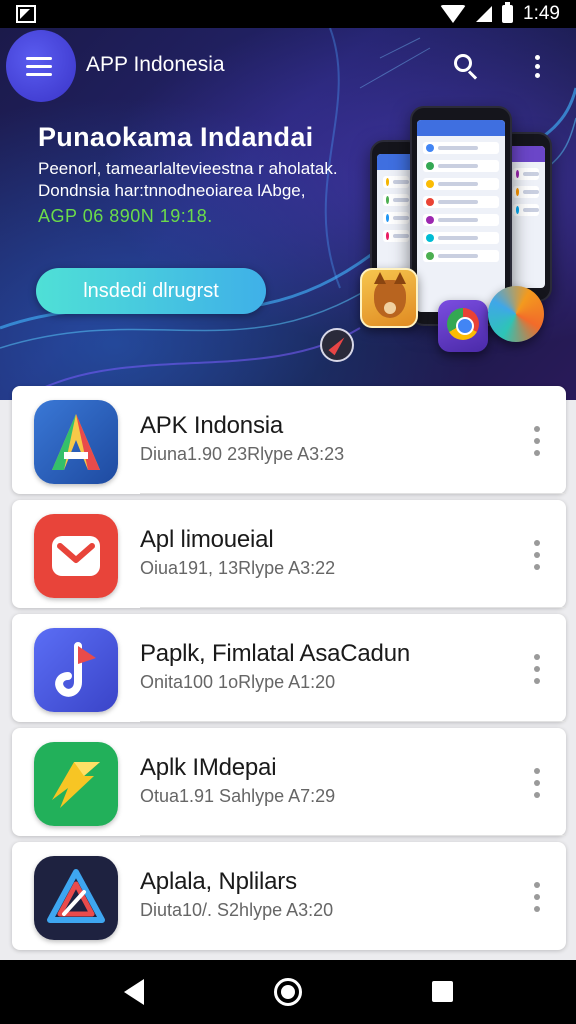  I want to click on app-name: Apl limoueial, so click(207, 539).